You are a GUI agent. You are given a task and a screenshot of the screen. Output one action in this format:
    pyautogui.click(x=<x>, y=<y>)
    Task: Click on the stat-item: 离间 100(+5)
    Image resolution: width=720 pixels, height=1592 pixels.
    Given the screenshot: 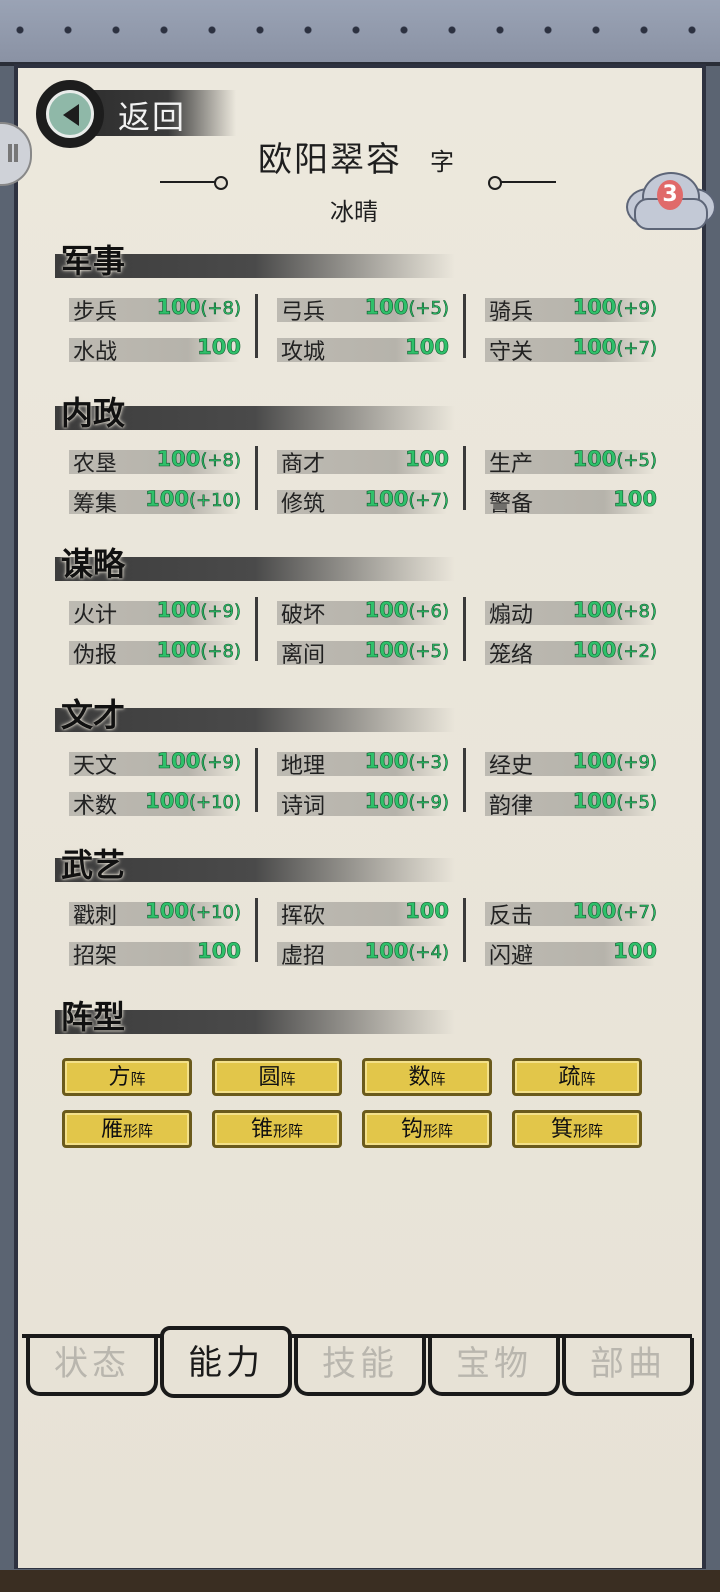 What is the action you would take?
    pyautogui.click(x=363, y=652)
    